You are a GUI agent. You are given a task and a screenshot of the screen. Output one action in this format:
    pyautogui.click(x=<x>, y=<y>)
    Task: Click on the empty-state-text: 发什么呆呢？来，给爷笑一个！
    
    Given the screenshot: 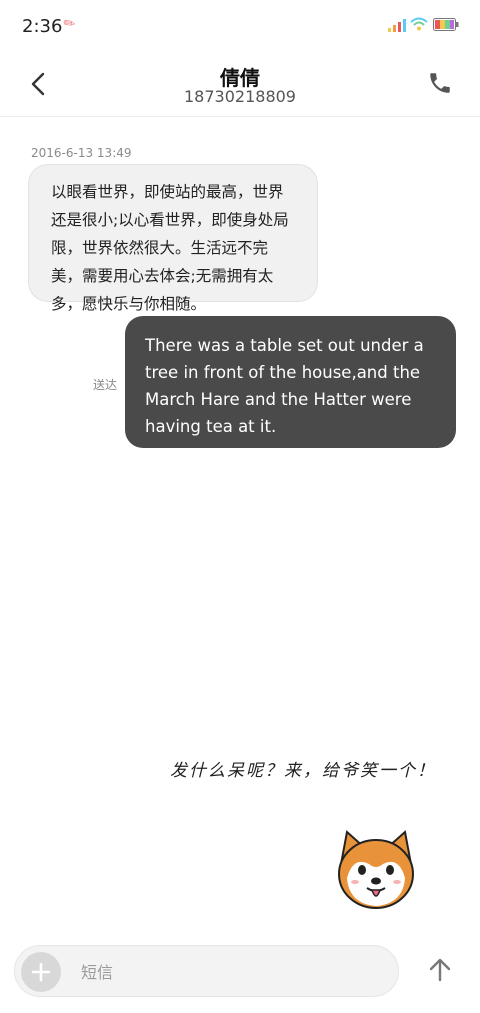 What is the action you would take?
    pyautogui.click(x=303, y=771)
    